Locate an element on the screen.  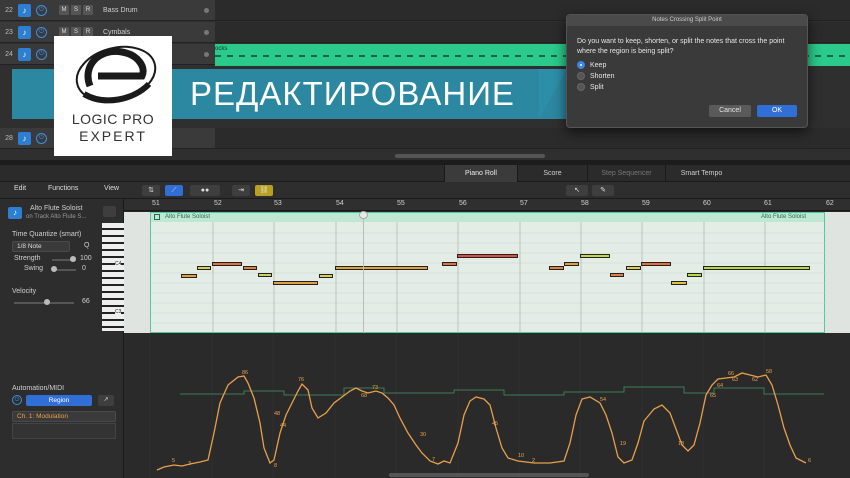
record-button: R is located at coordinates (88, 10).